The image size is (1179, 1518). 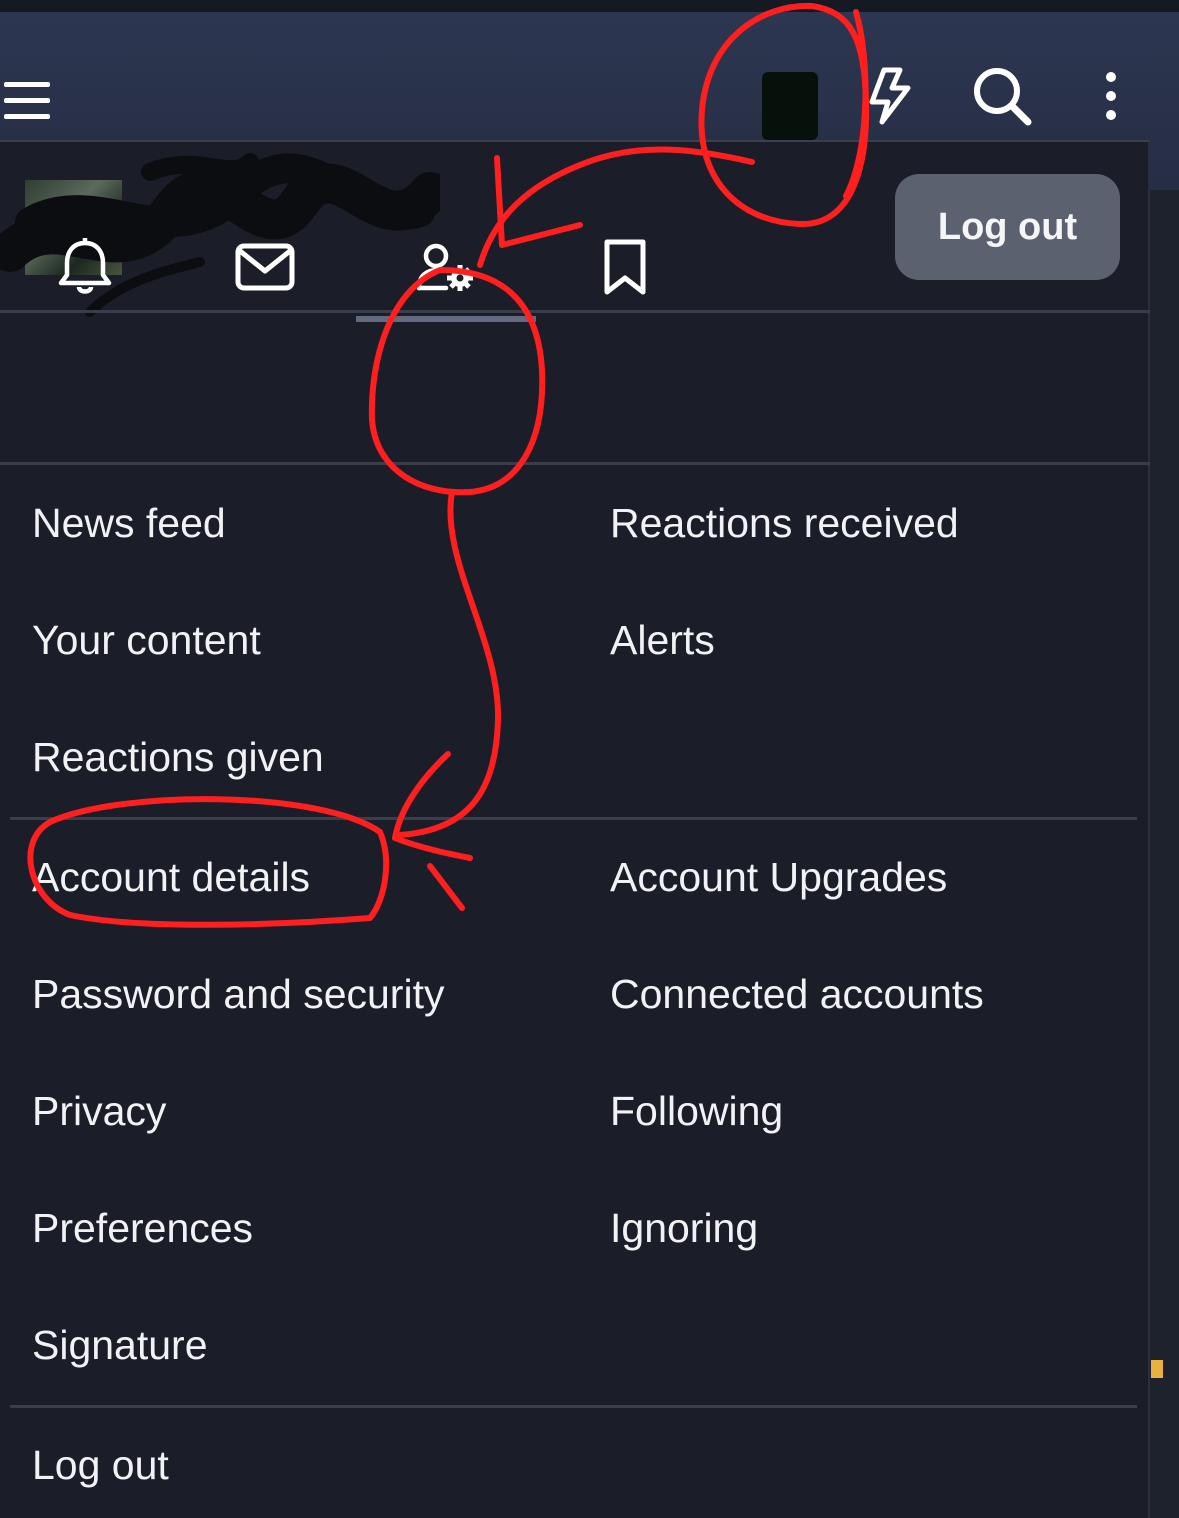 I want to click on menu-item-news-feed: News feed, so click(x=129, y=523).